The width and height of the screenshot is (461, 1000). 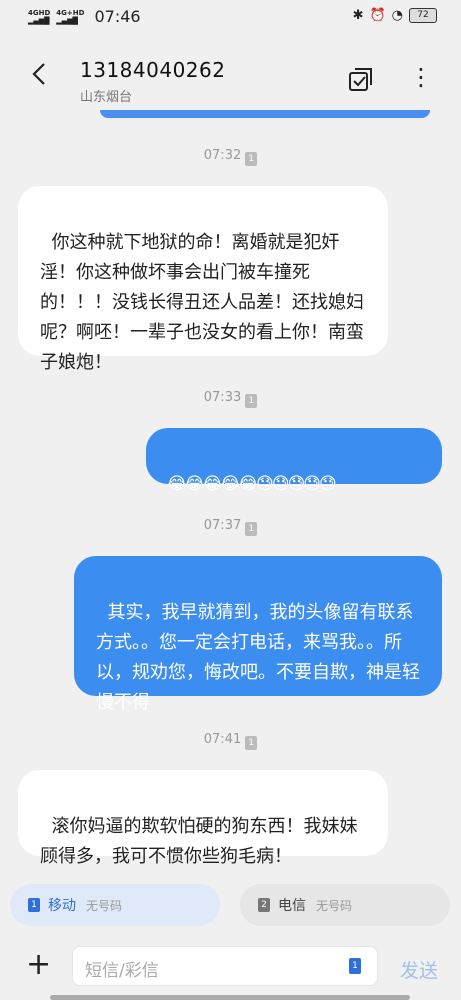 What do you see at coordinates (199, 841) in the screenshot?
I see `message-text: 滚你妈逼的欺软怕硬的狗东西！我妹妹顾得多，我可不惯你些狗毛病！` at bounding box center [199, 841].